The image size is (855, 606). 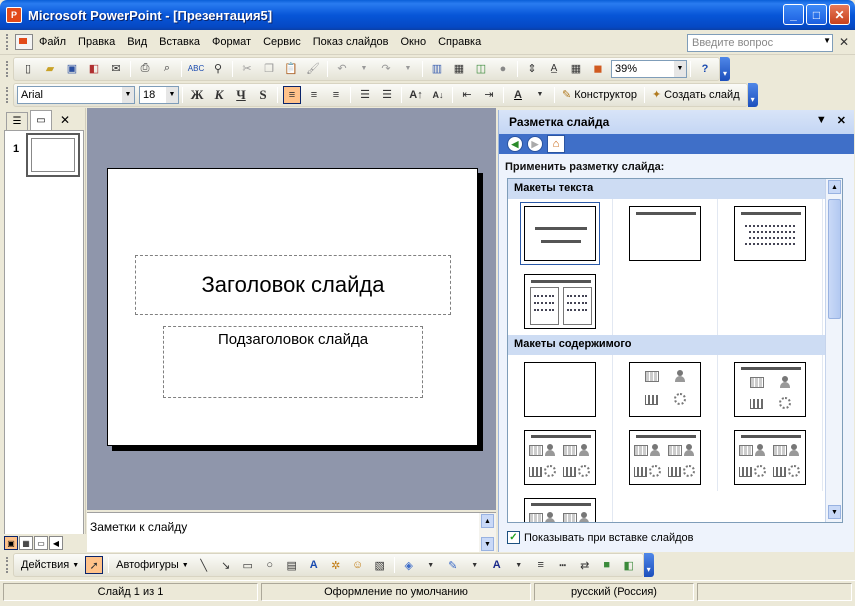 I want to click on layout-title-text, so click(x=770, y=233).